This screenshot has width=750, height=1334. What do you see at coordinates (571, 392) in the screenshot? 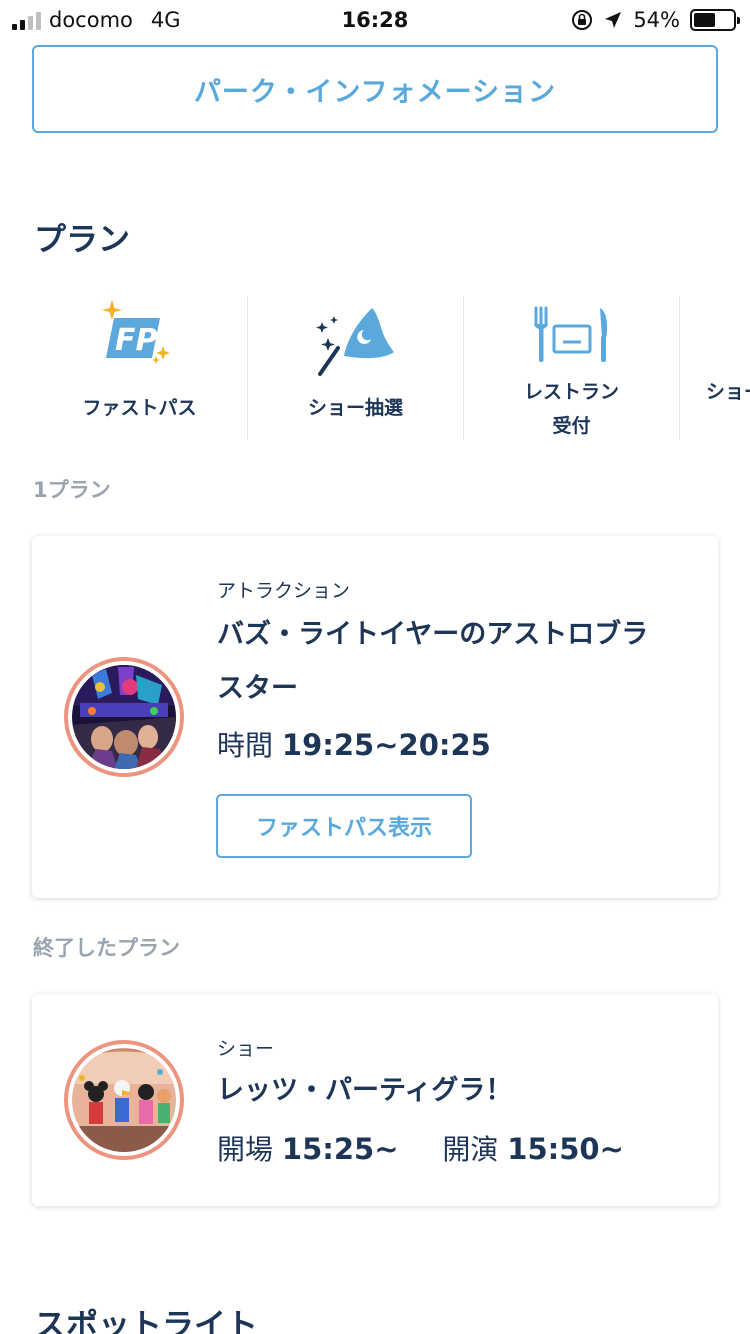
I see `plan-menu-label-line1: レストラン` at bounding box center [571, 392].